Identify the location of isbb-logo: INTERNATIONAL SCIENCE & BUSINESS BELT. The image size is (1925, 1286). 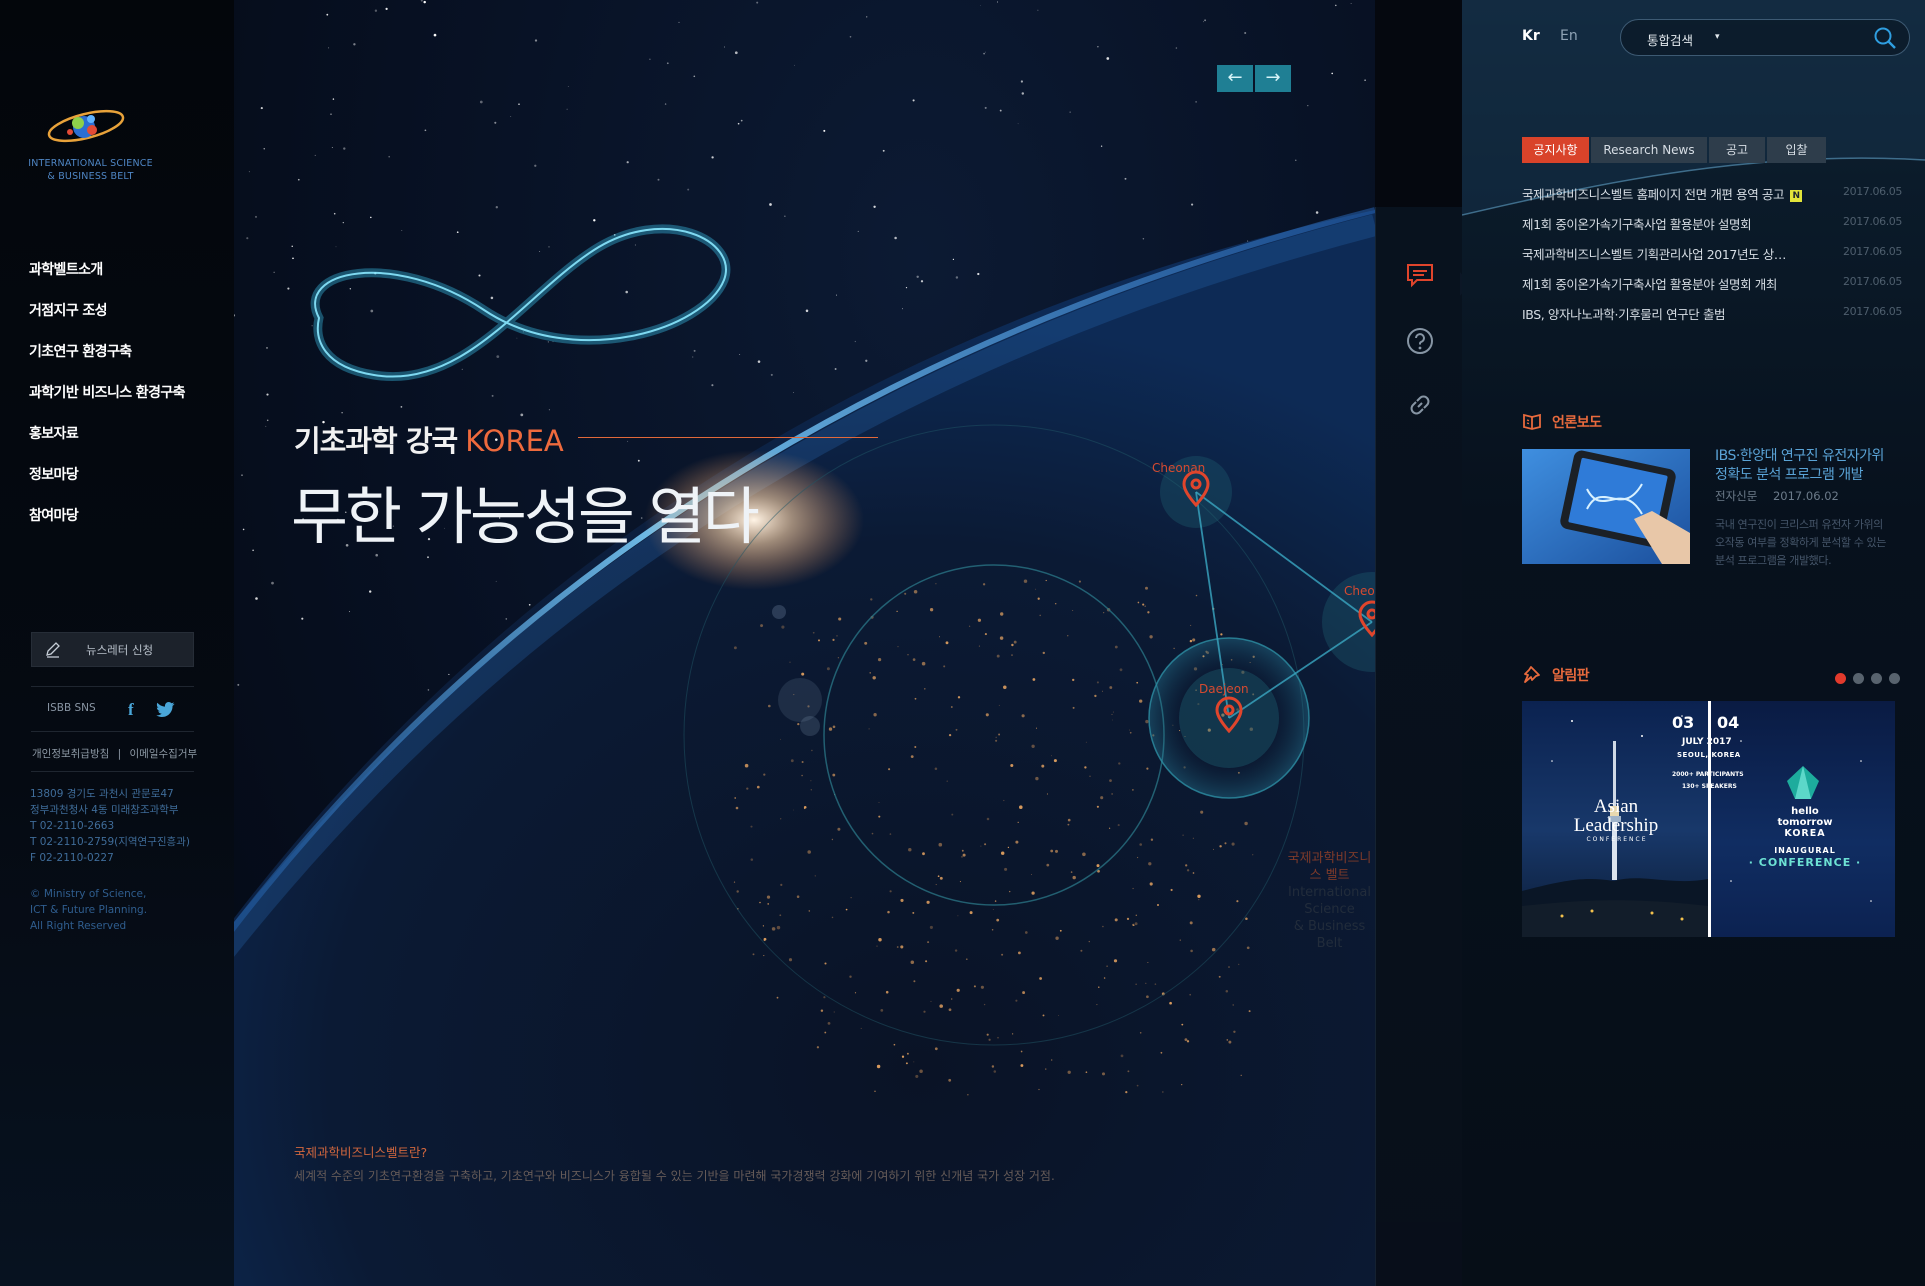
(90, 144).